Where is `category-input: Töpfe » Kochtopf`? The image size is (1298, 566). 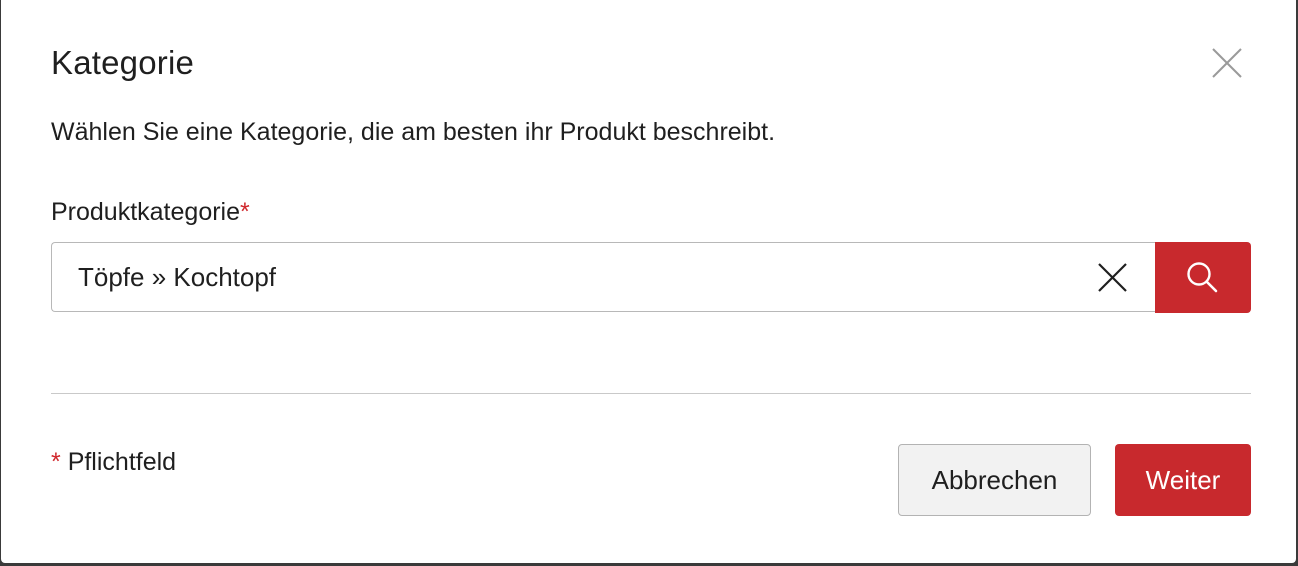
category-input: Töpfe » Kochtopf is located at coordinates (603, 277).